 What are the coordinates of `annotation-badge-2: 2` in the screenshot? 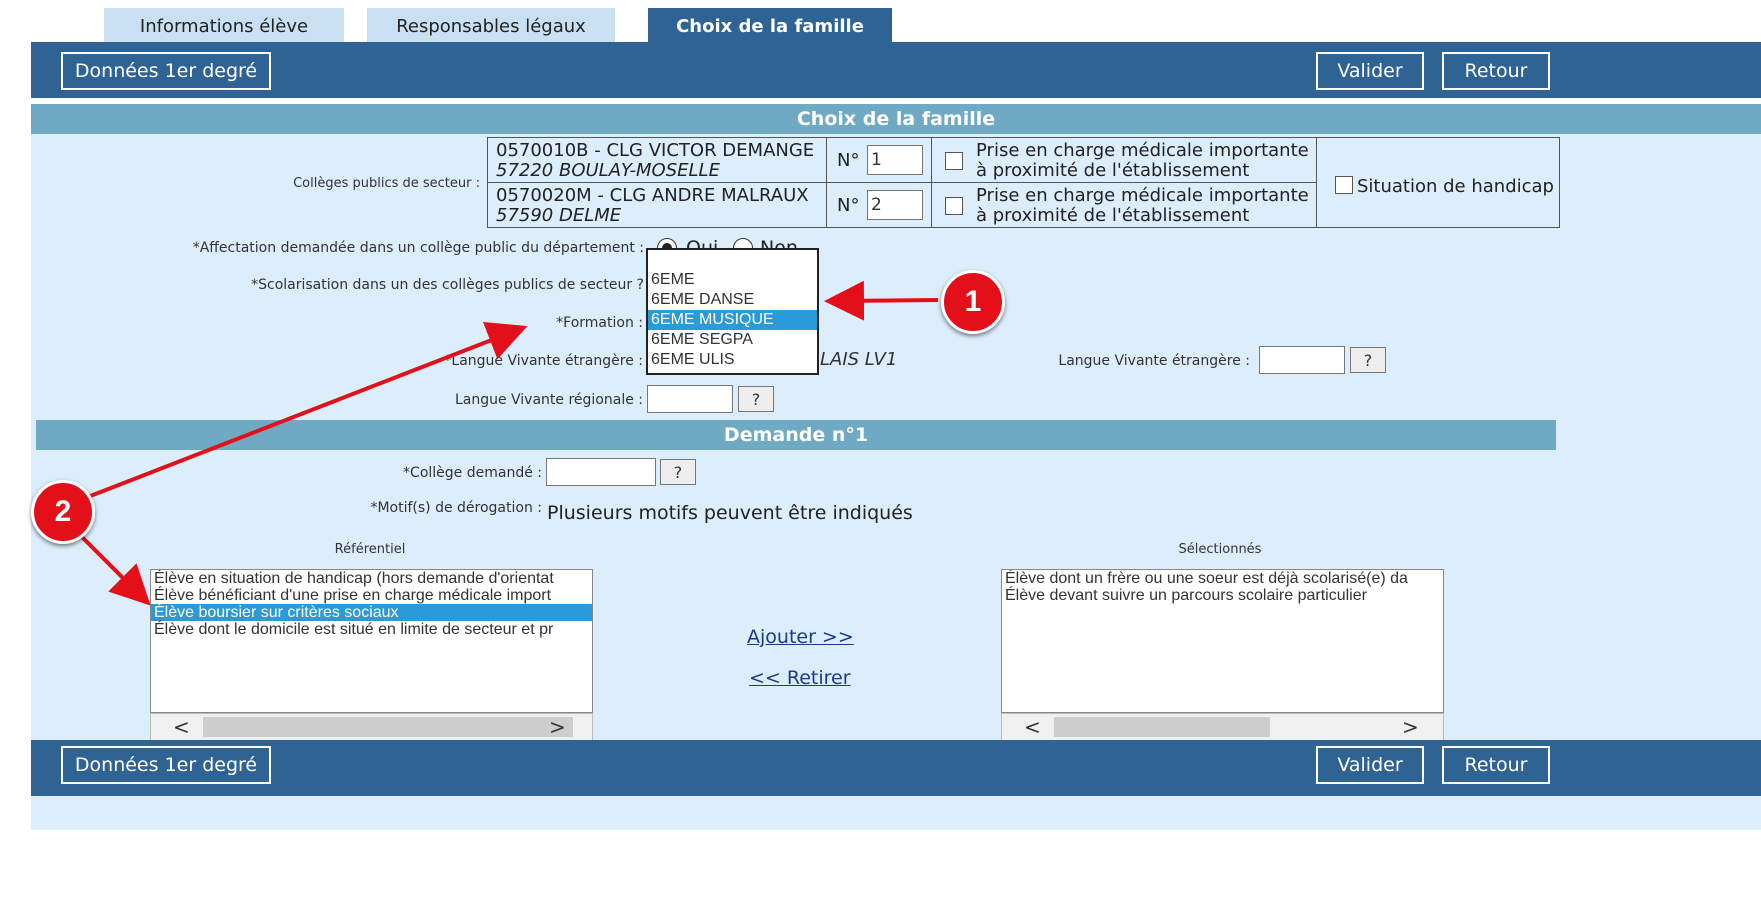 It's located at (63, 512).